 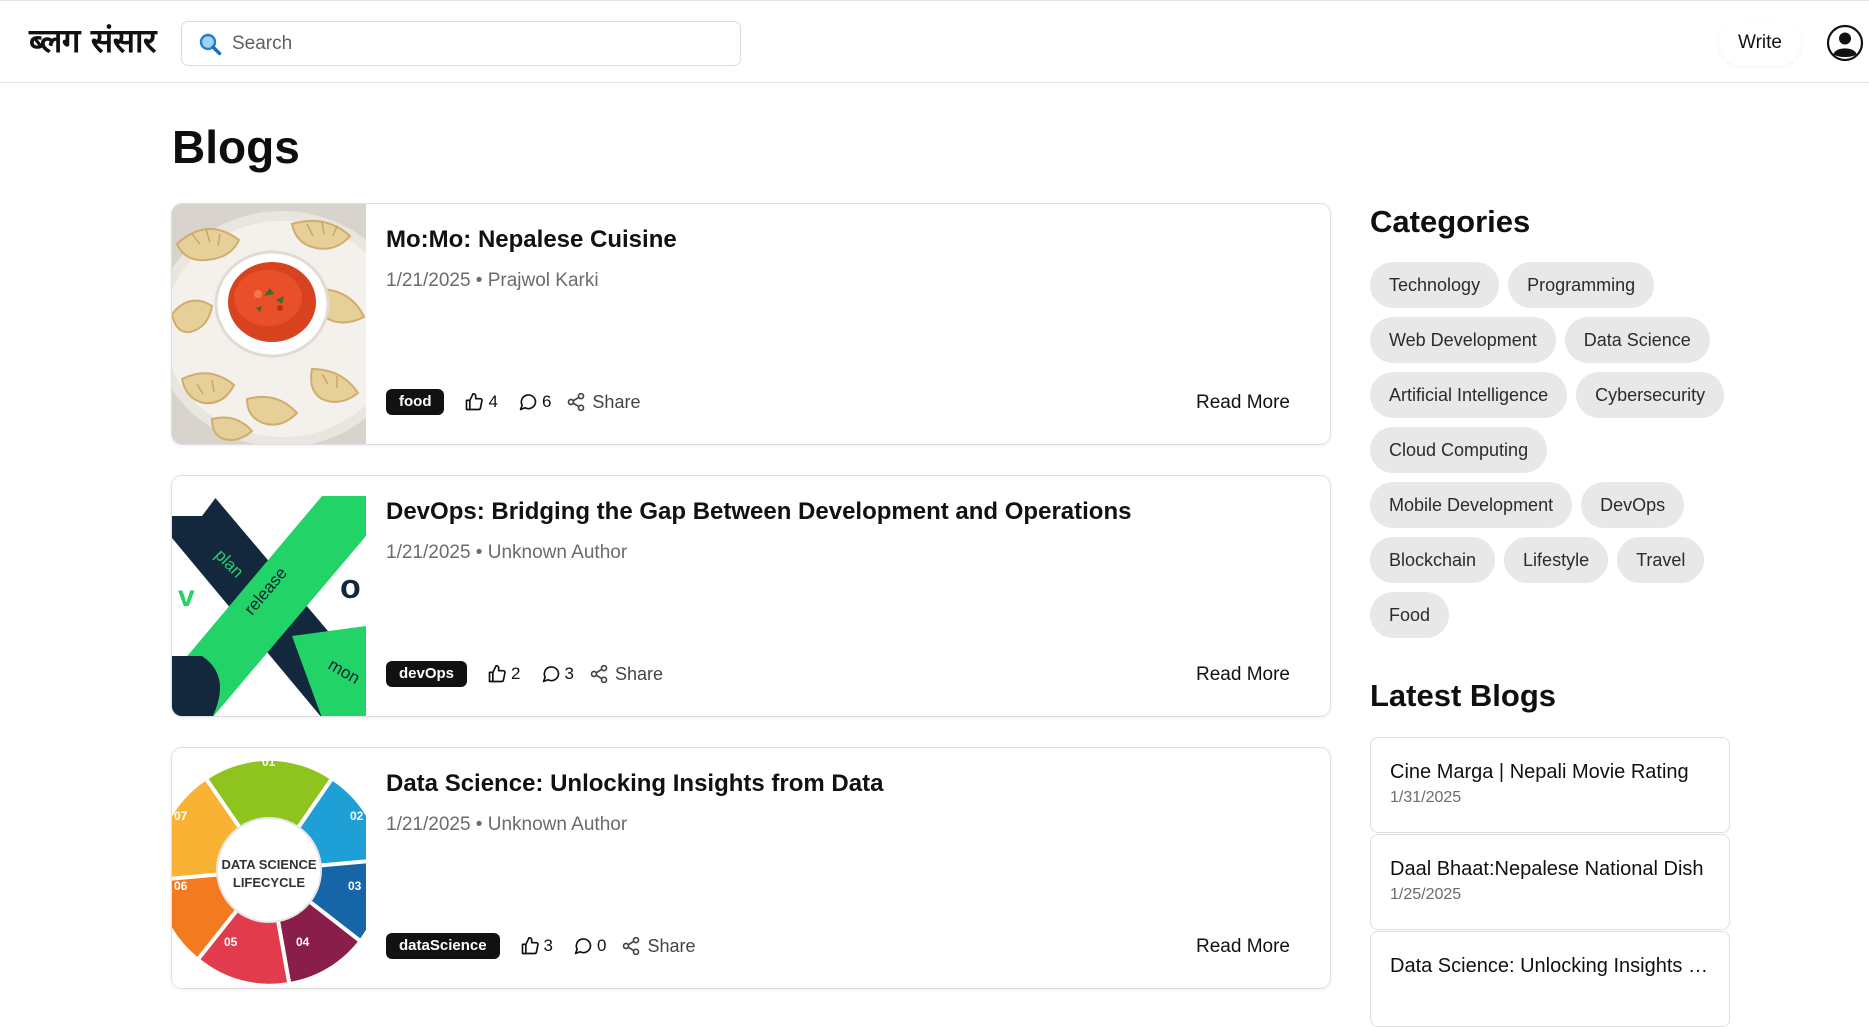 I want to click on step-07-number: 07, so click(x=181, y=816).